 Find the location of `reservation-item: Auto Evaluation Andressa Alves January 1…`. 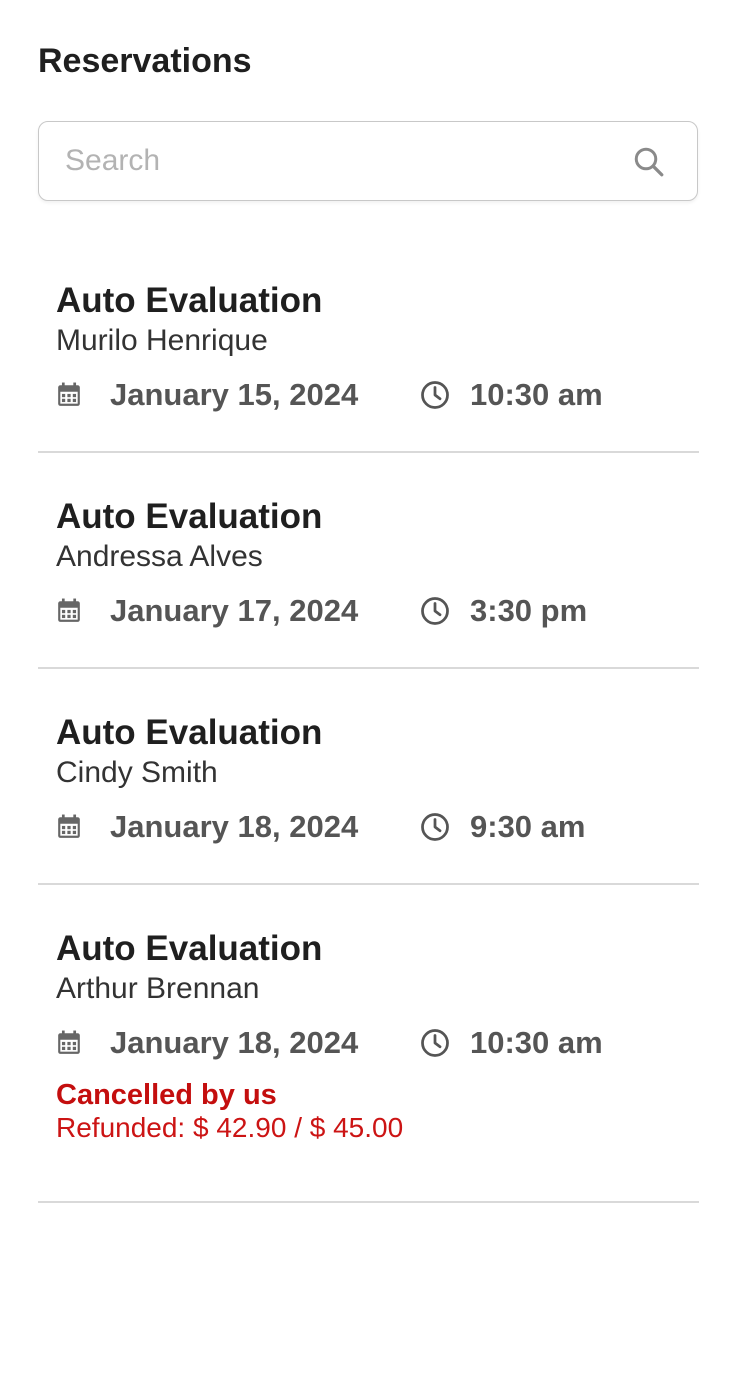

reservation-item: Auto Evaluation Andressa Alves January 1… is located at coordinates (368, 561).